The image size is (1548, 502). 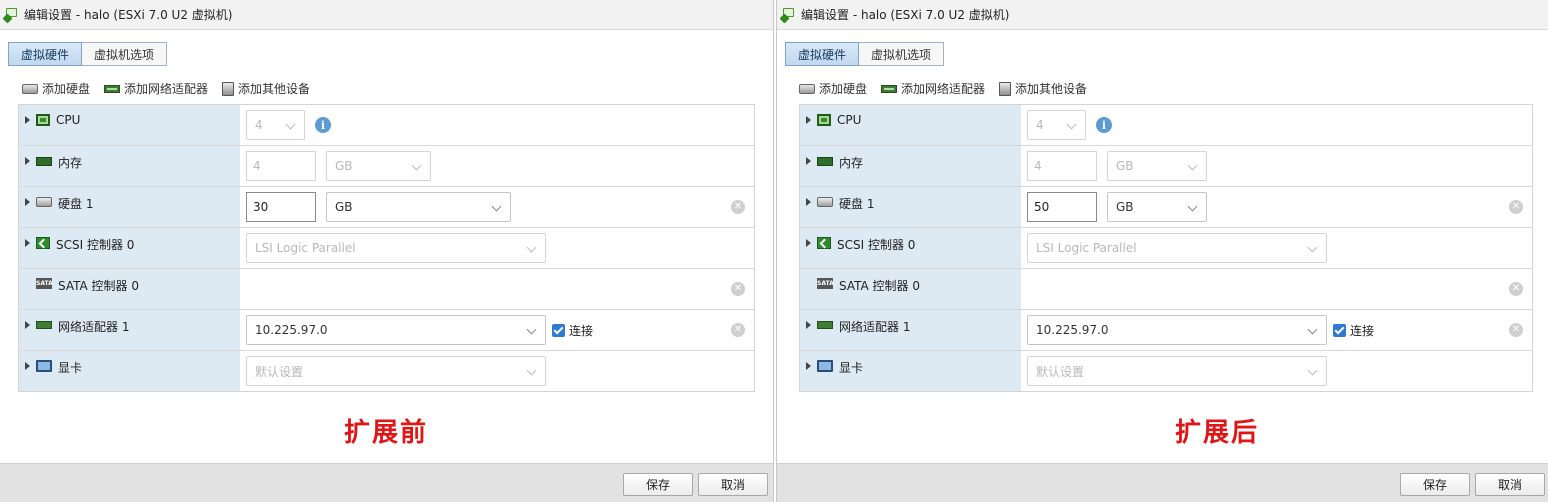 I want to click on before-caption: 扩展前, so click(x=386, y=433).